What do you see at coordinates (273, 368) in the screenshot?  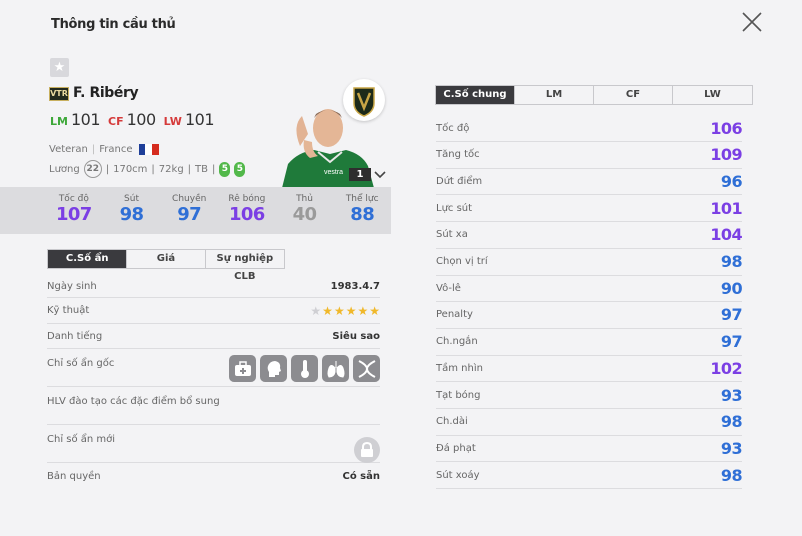 I see `head-icon` at bounding box center [273, 368].